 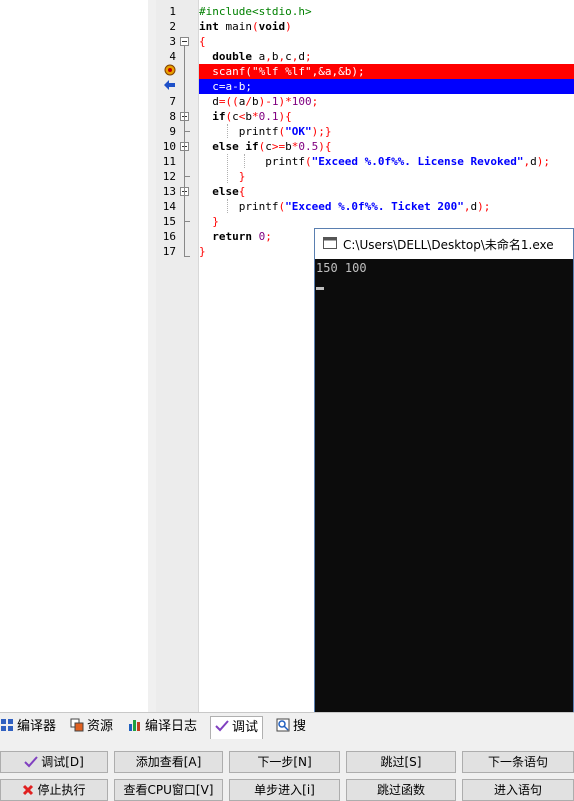 I want to click on current-line-icon, so click(x=169, y=85).